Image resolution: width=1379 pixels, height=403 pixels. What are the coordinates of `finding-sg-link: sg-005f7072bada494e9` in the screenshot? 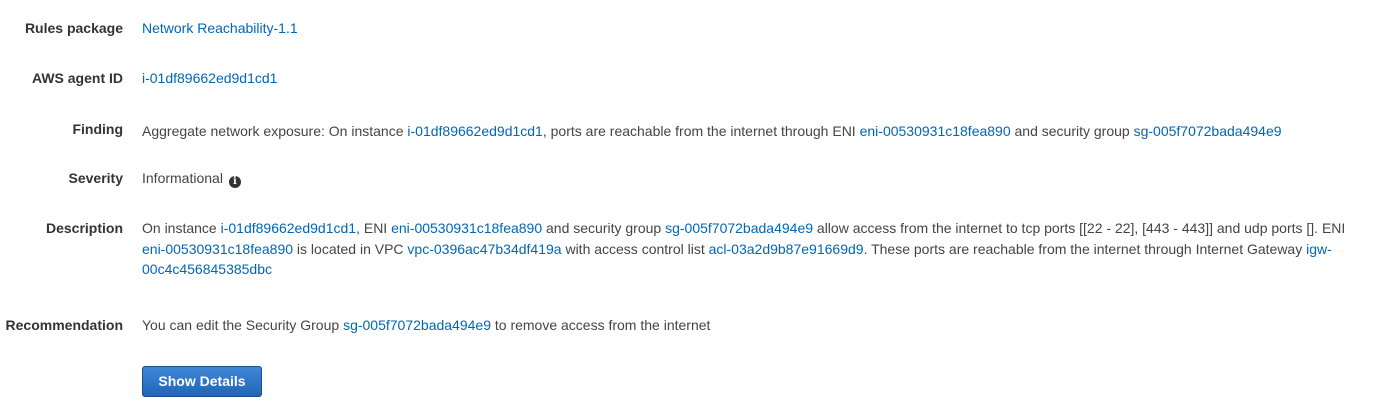 It's located at (1208, 131).